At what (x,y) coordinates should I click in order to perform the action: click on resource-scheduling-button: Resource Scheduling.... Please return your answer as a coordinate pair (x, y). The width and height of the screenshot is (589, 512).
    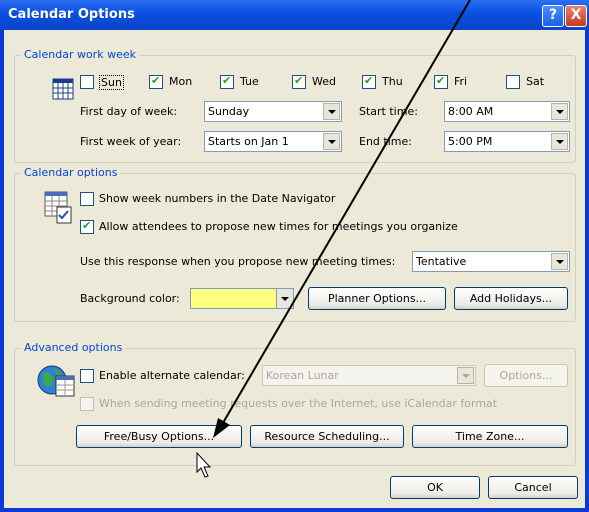
    Looking at the image, I should click on (327, 436).